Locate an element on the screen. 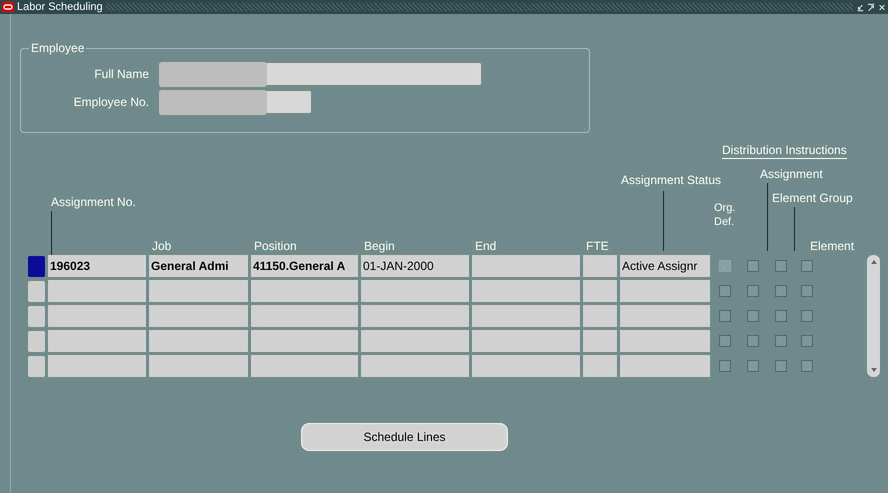 The image size is (888, 493). scroll-up-icon is located at coordinates (874, 262).